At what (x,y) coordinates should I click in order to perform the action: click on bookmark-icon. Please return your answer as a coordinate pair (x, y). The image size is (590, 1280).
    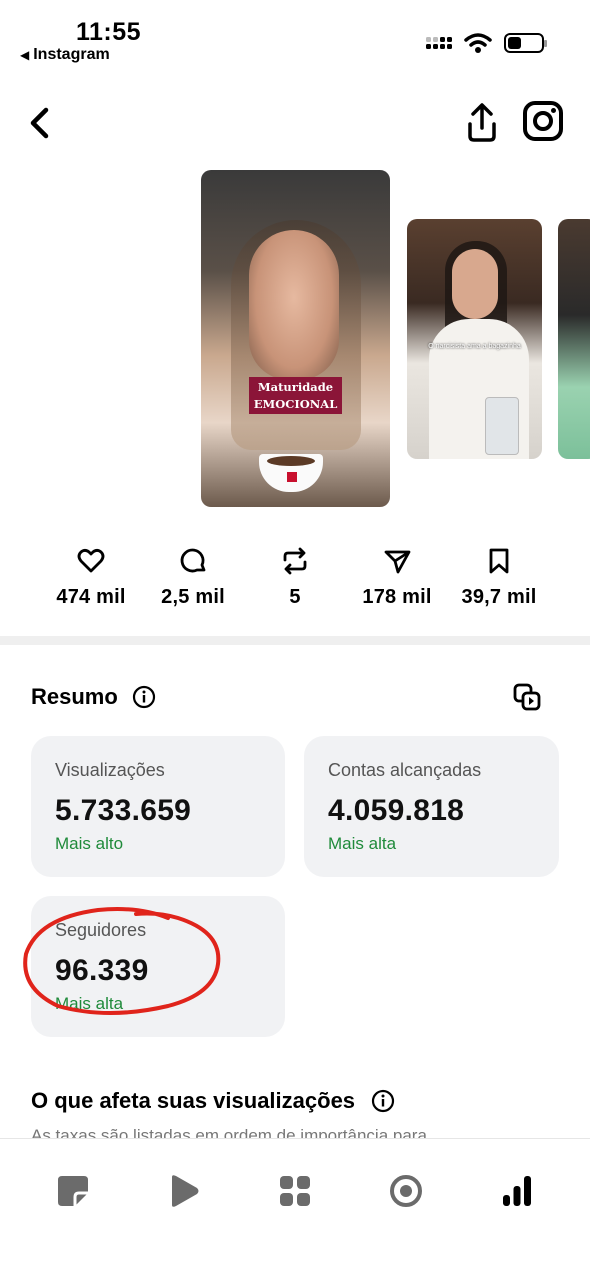
    Looking at the image, I should click on (499, 561).